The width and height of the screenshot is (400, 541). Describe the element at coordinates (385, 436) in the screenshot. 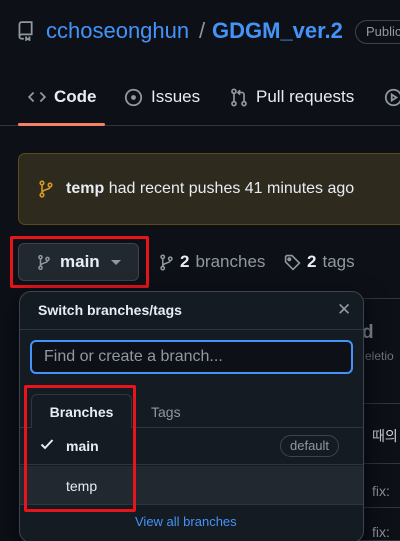

I see `commit-row-text: 때의` at that location.